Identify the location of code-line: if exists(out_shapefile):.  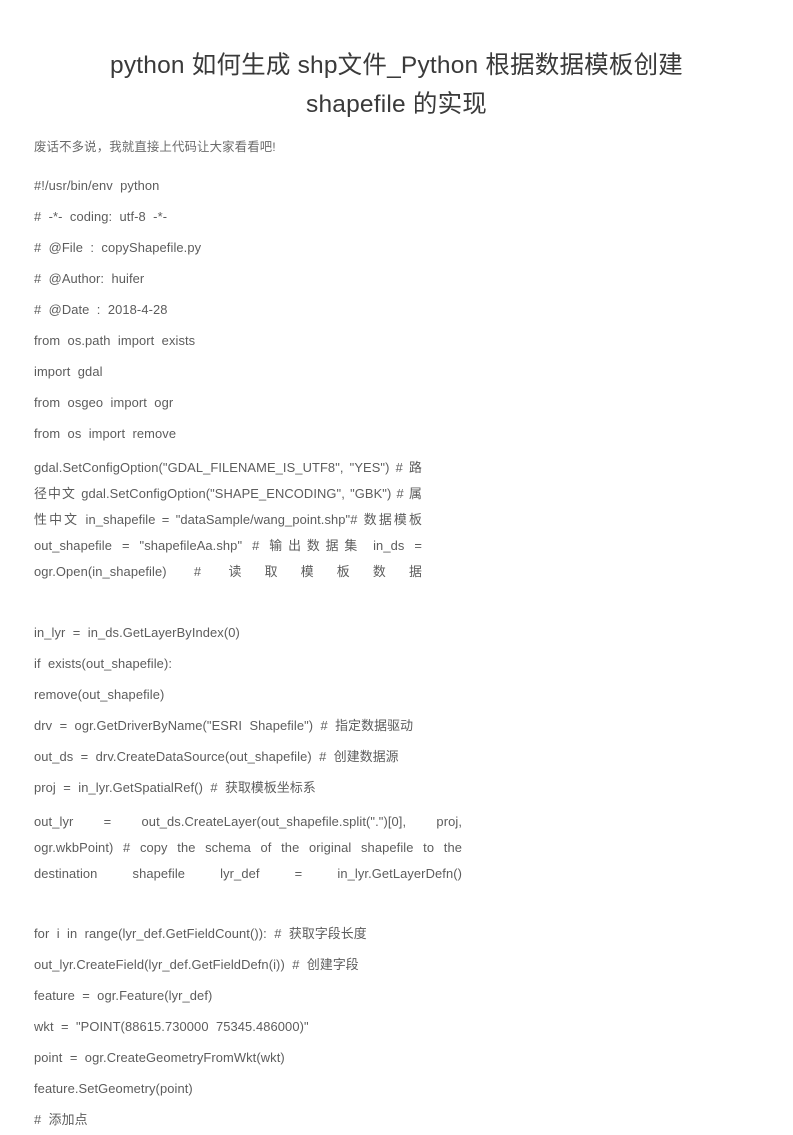
(103, 663).